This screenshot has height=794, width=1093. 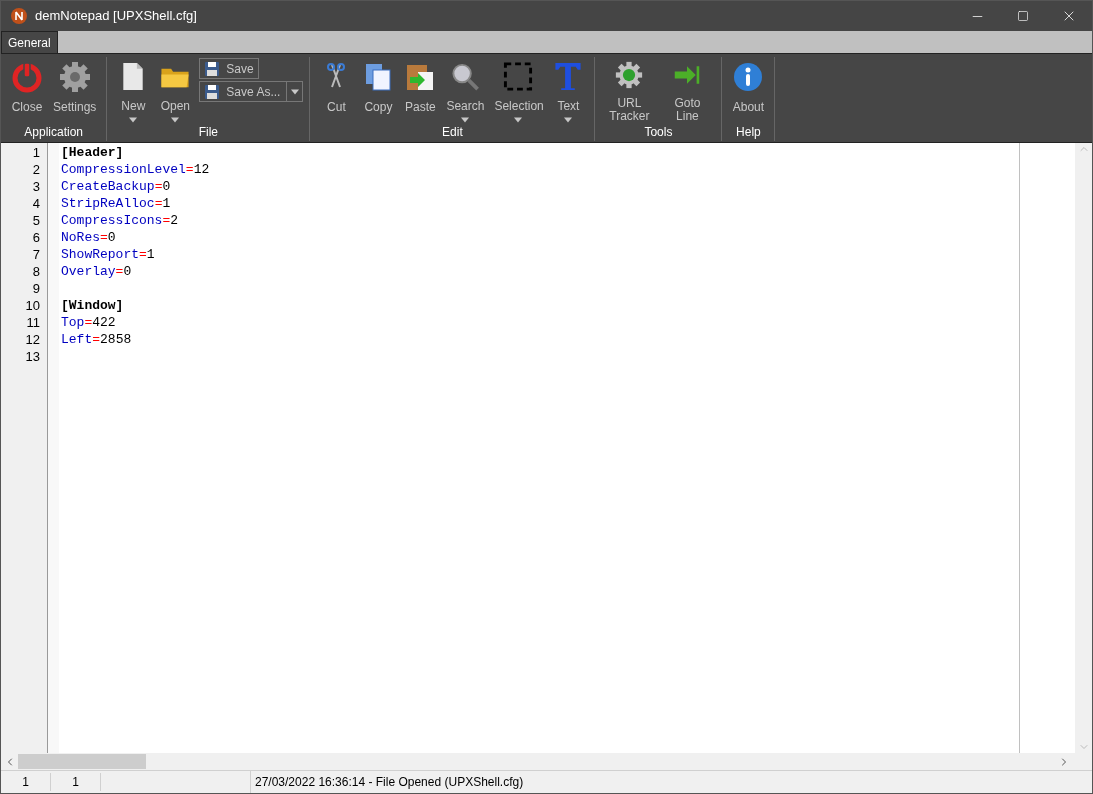 What do you see at coordinates (36, 271) in the screenshot?
I see `line-number: 8` at bounding box center [36, 271].